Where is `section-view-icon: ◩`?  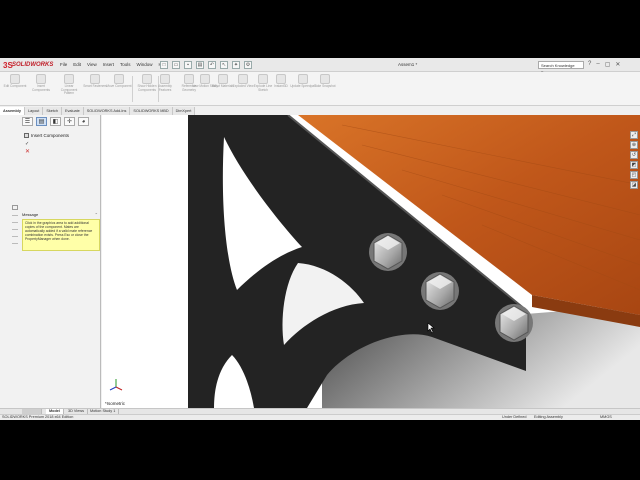
section-view-icon: ◩ is located at coordinates (634, 165).